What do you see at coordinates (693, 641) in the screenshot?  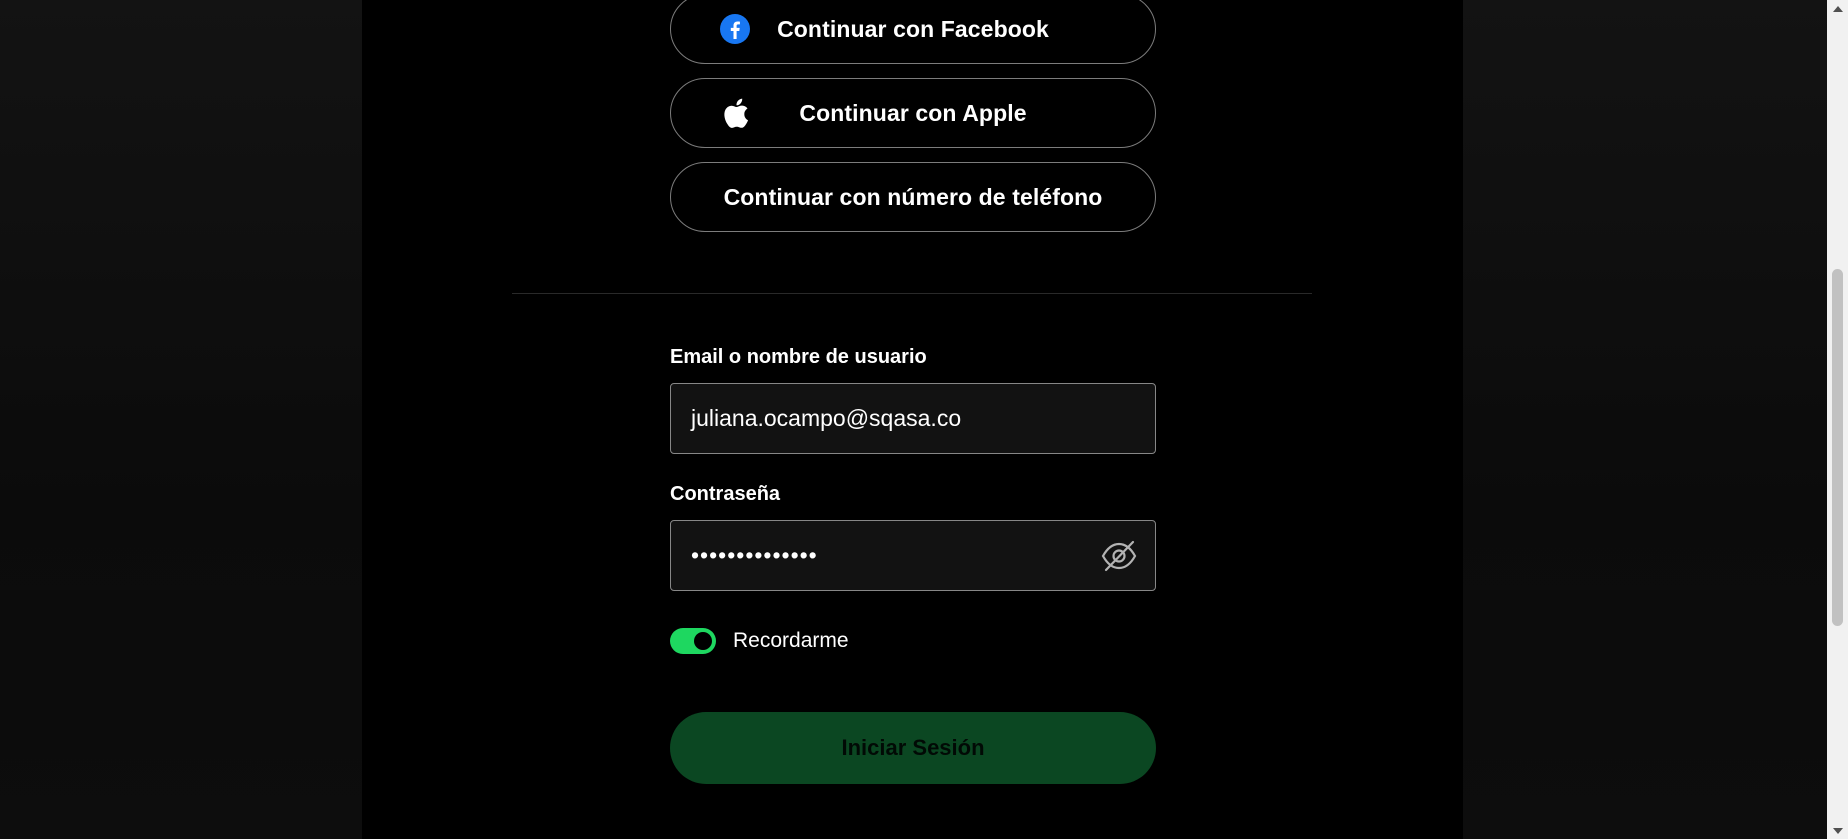 I see `remember-me-toggle` at bounding box center [693, 641].